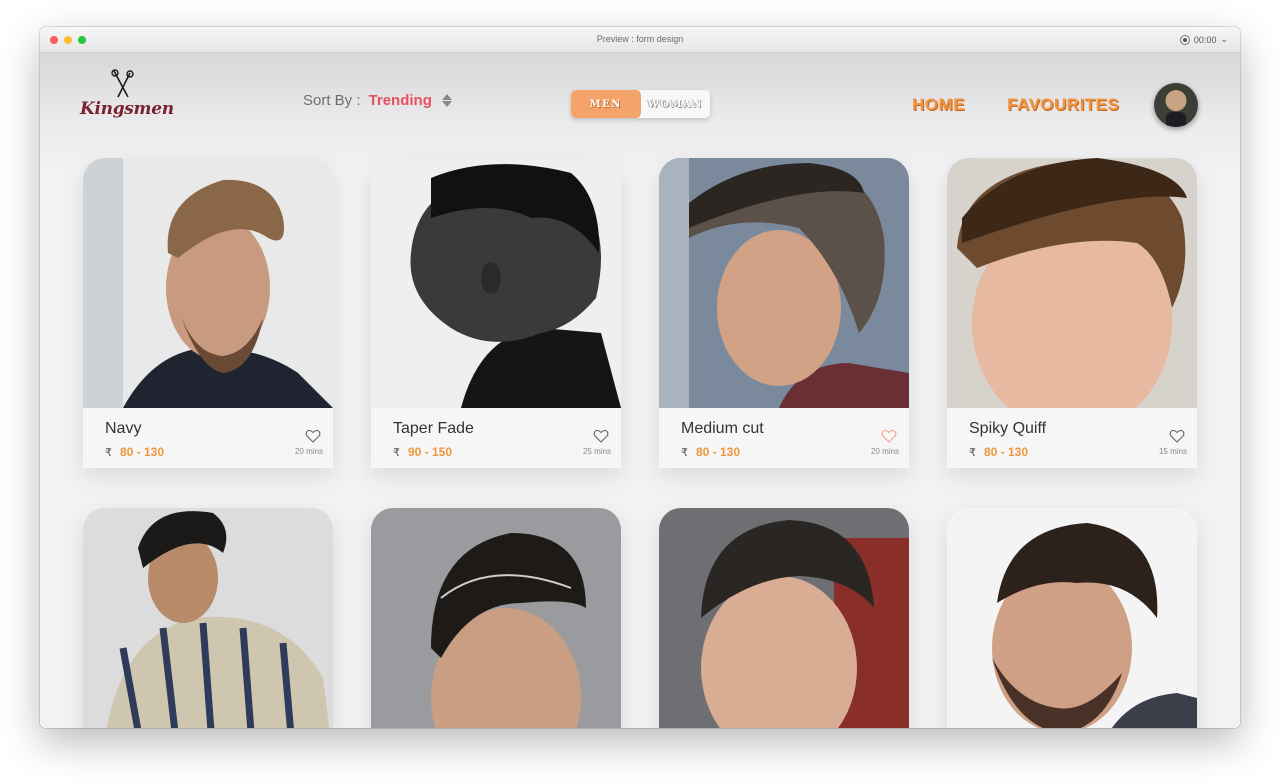 The image size is (1280, 781). Describe the element at coordinates (1063, 105) in the screenshot. I see `nav-favourites: FAVOURITES` at that location.